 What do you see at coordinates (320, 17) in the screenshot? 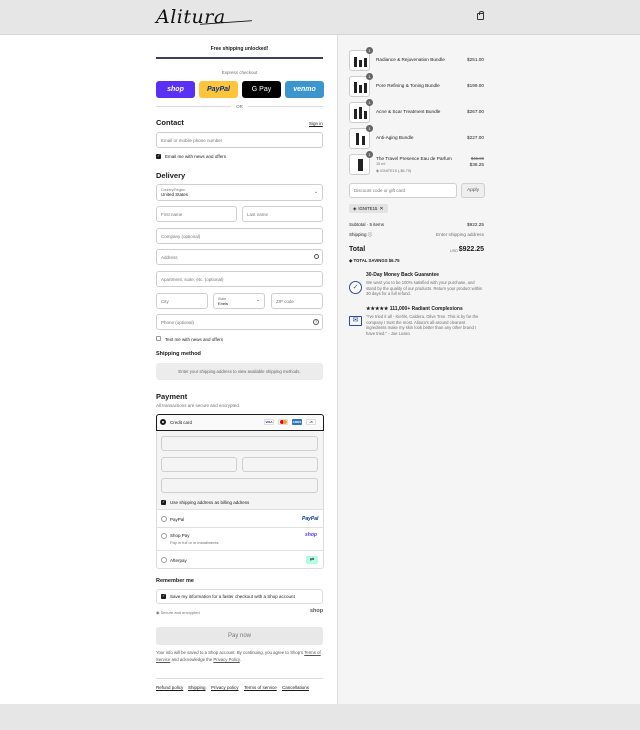
I see `header: Alitura` at bounding box center [320, 17].